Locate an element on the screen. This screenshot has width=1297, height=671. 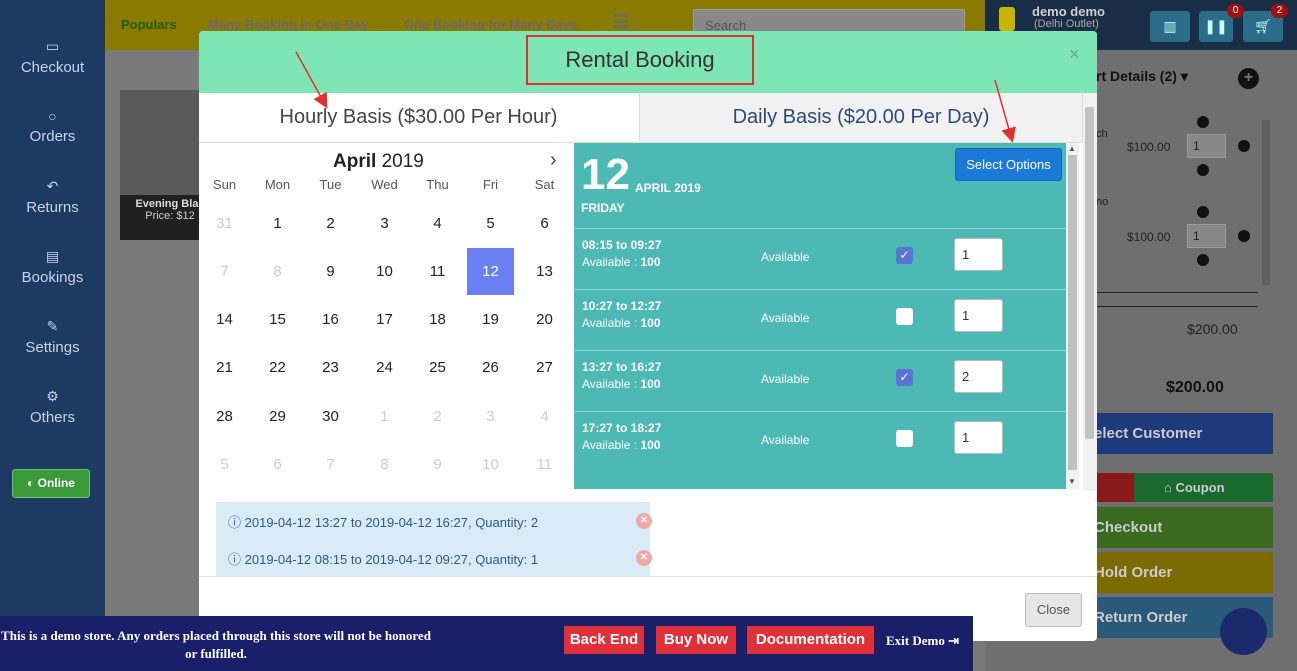
calendar-day: 30 is located at coordinates (330, 416).